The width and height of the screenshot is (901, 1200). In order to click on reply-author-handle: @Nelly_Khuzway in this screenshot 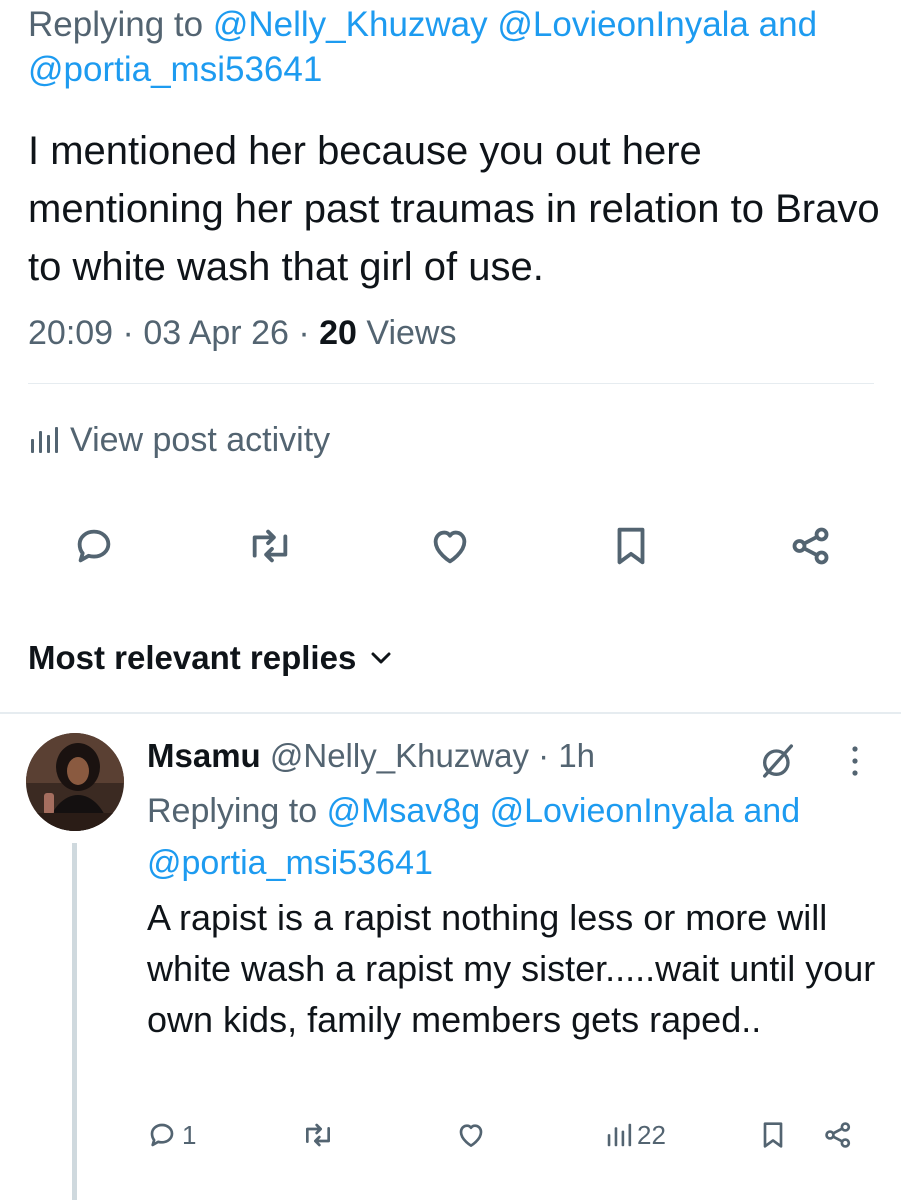, I will do `click(399, 755)`.